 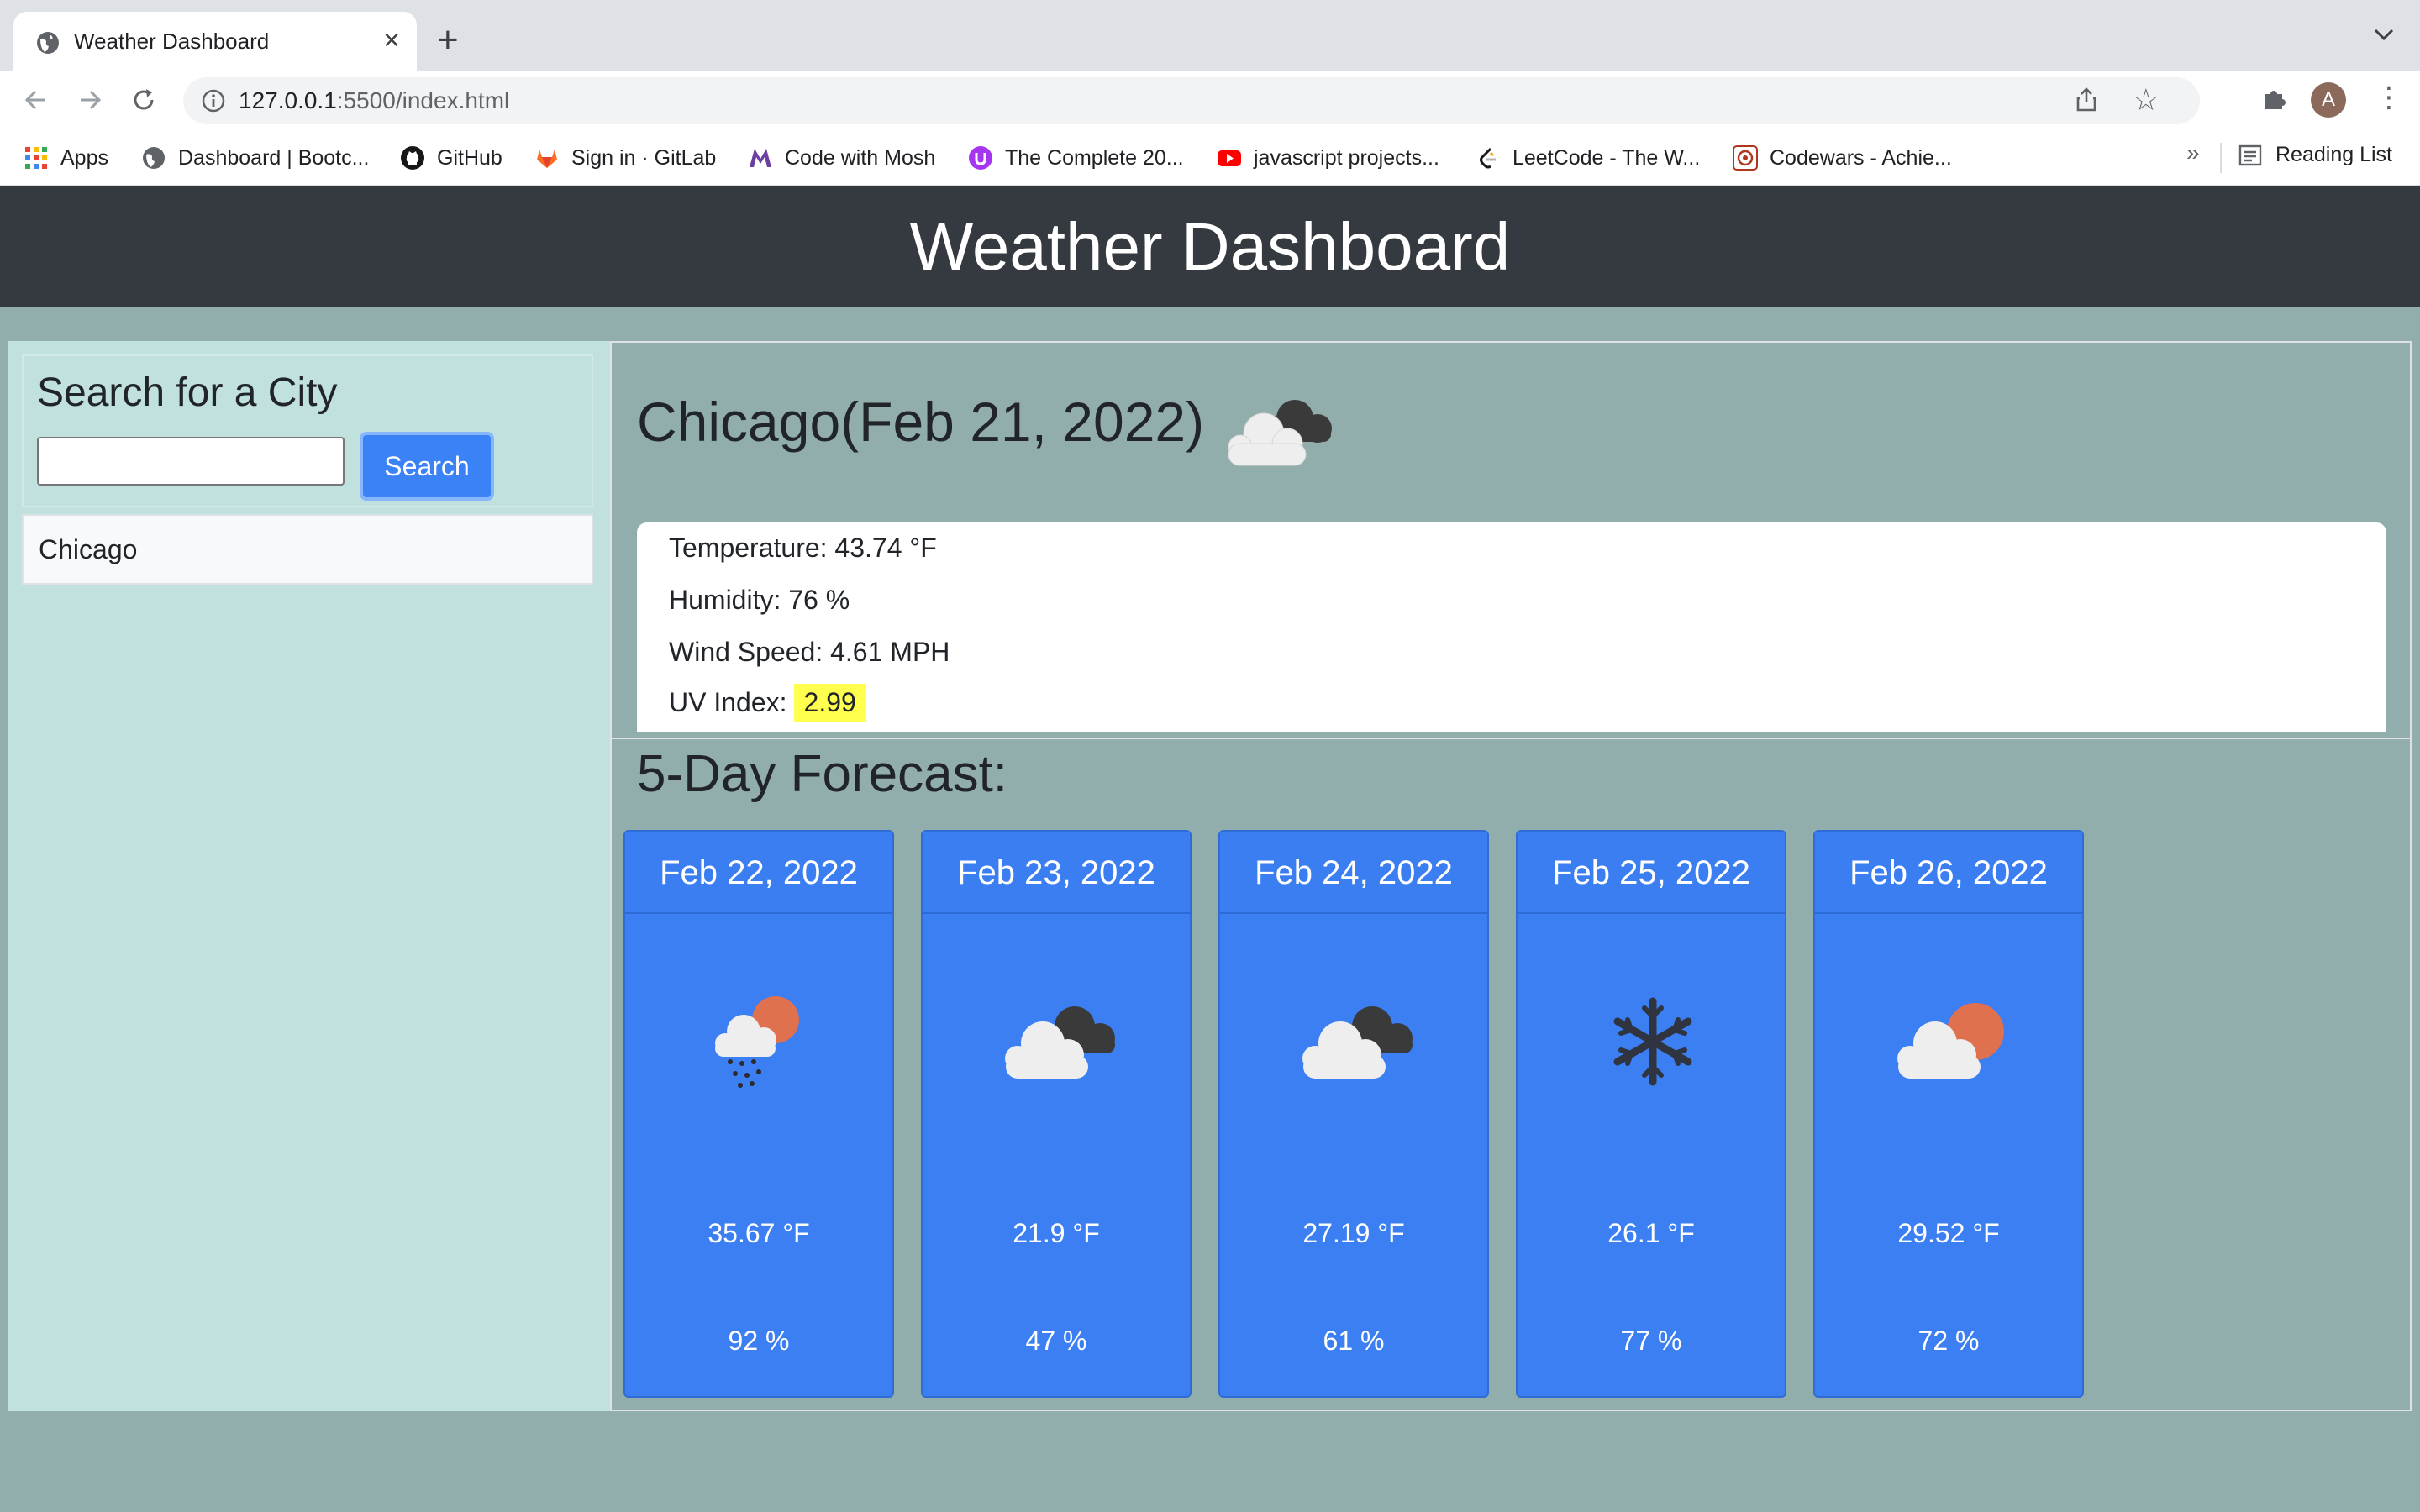 I want to click on city-search-input, so click(x=191, y=461).